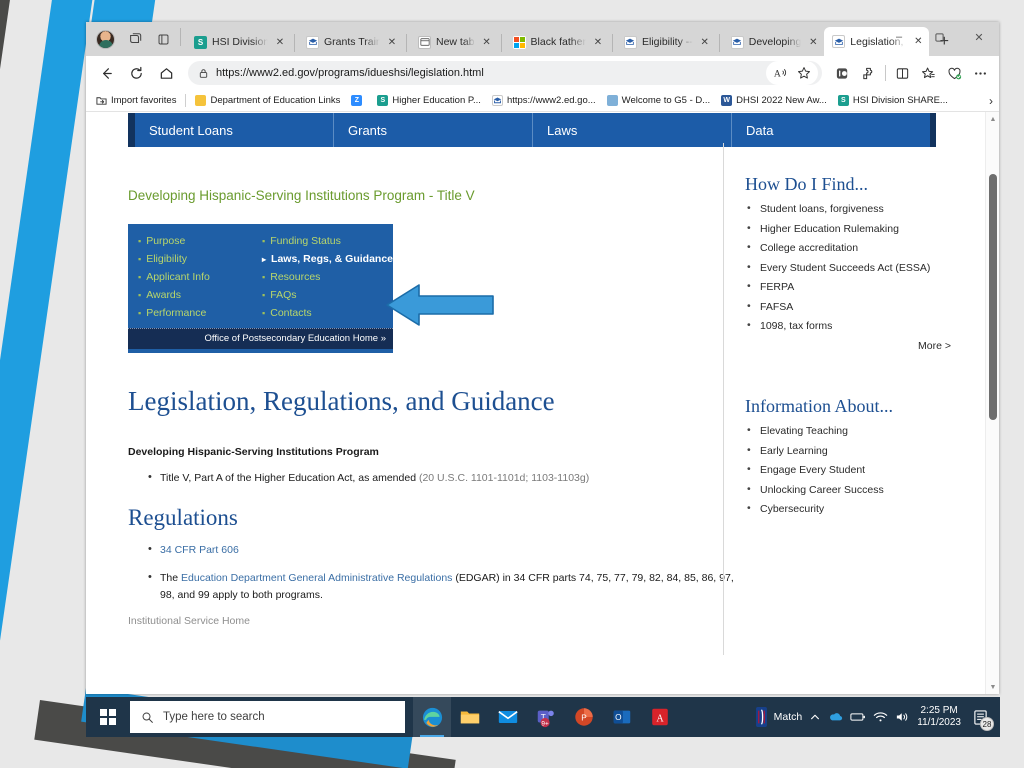 This screenshot has height=768, width=1024. I want to click on bookmark-department-of-education-links: Department of Education Links, so click(267, 100).